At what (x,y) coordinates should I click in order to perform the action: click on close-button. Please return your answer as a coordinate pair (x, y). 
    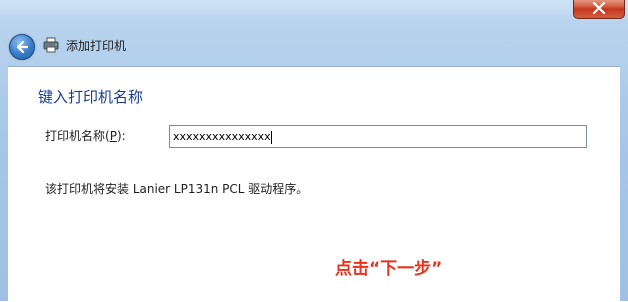
    Looking at the image, I should click on (599, 9).